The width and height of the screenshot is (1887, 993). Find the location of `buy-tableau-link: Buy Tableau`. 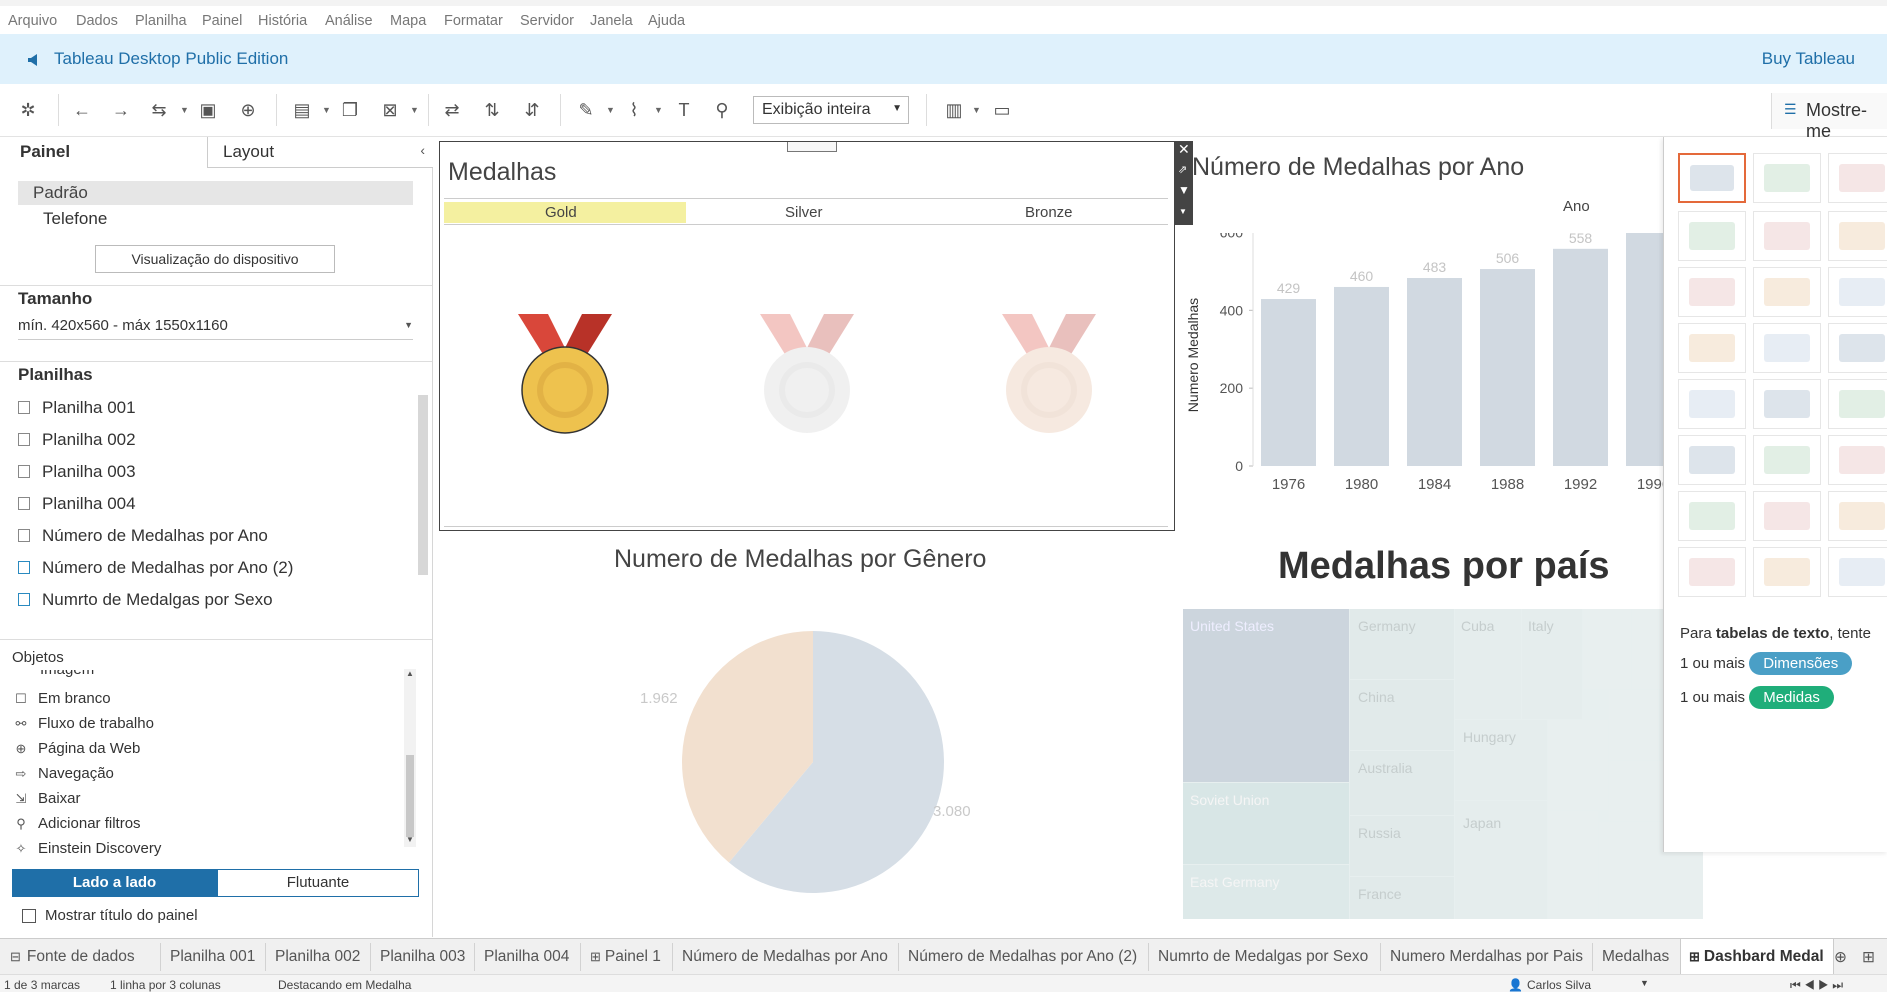

buy-tableau-link: Buy Tableau is located at coordinates (1808, 59).